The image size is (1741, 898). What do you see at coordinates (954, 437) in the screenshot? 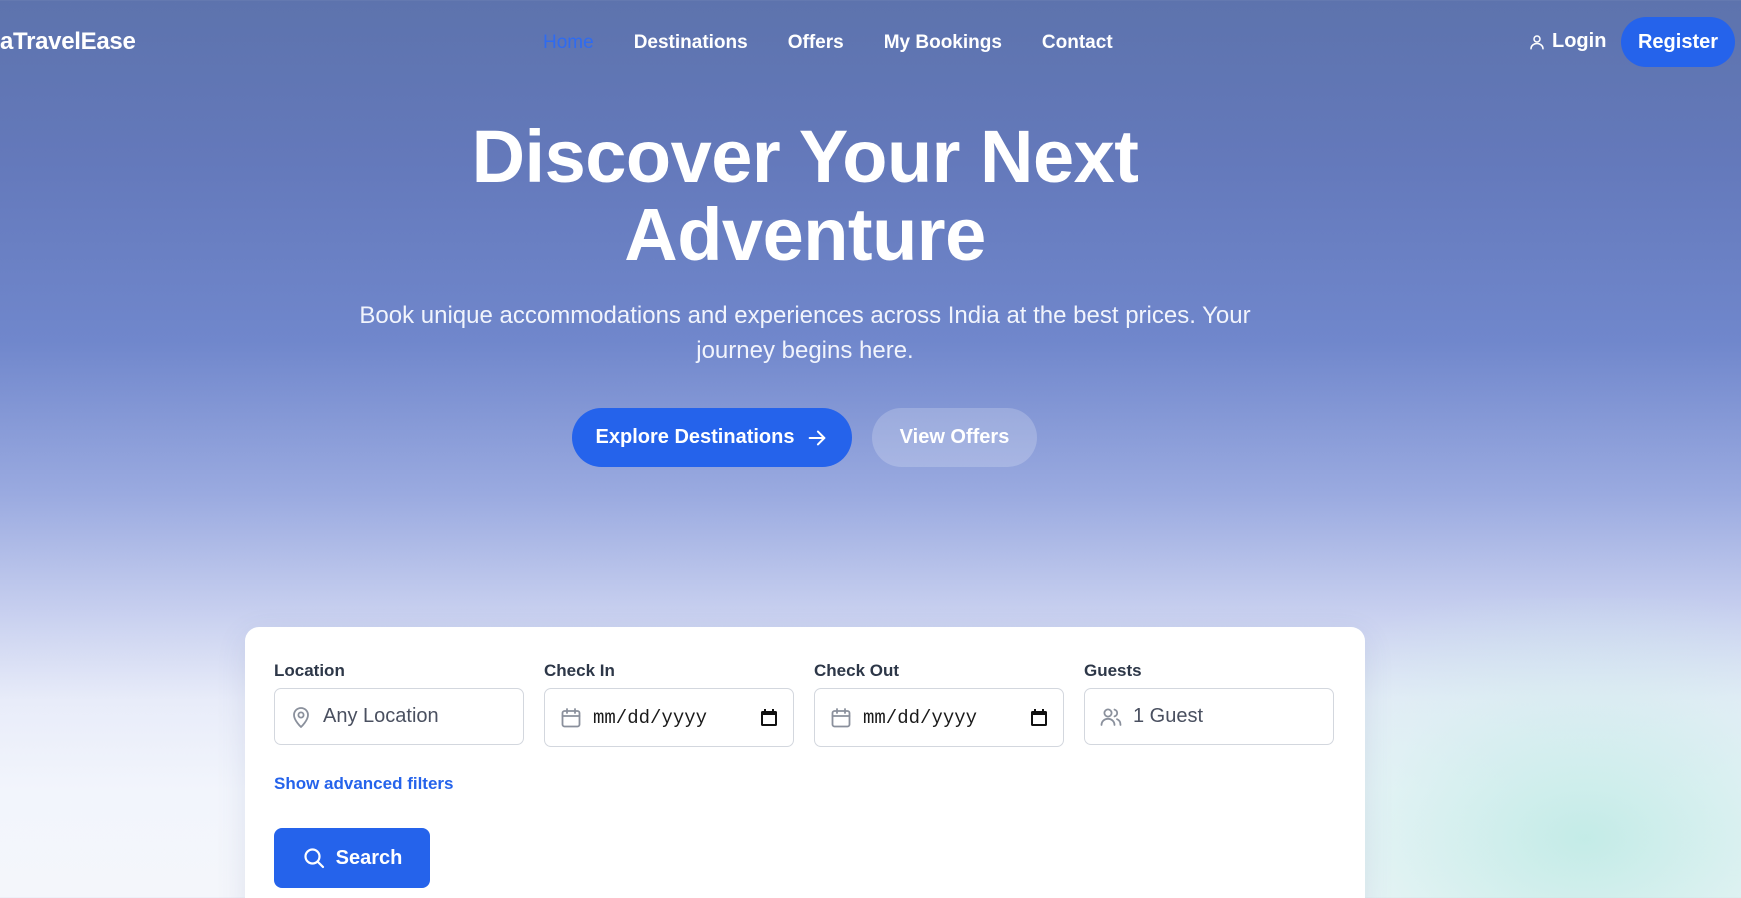
I see `view-offers-button: View Offers` at bounding box center [954, 437].